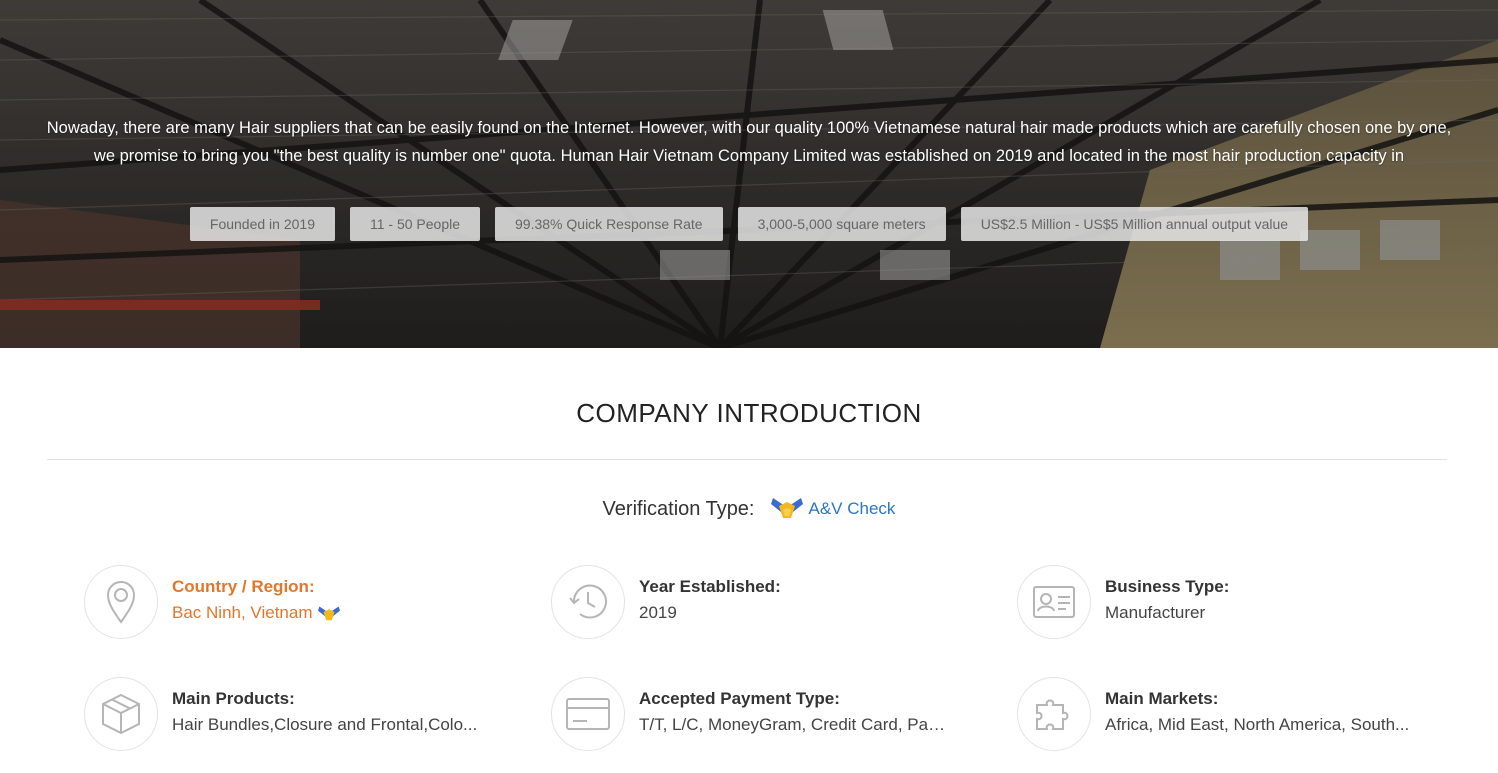  What do you see at coordinates (747, 459) in the screenshot?
I see `section-divider` at bounding box center [747, 459].